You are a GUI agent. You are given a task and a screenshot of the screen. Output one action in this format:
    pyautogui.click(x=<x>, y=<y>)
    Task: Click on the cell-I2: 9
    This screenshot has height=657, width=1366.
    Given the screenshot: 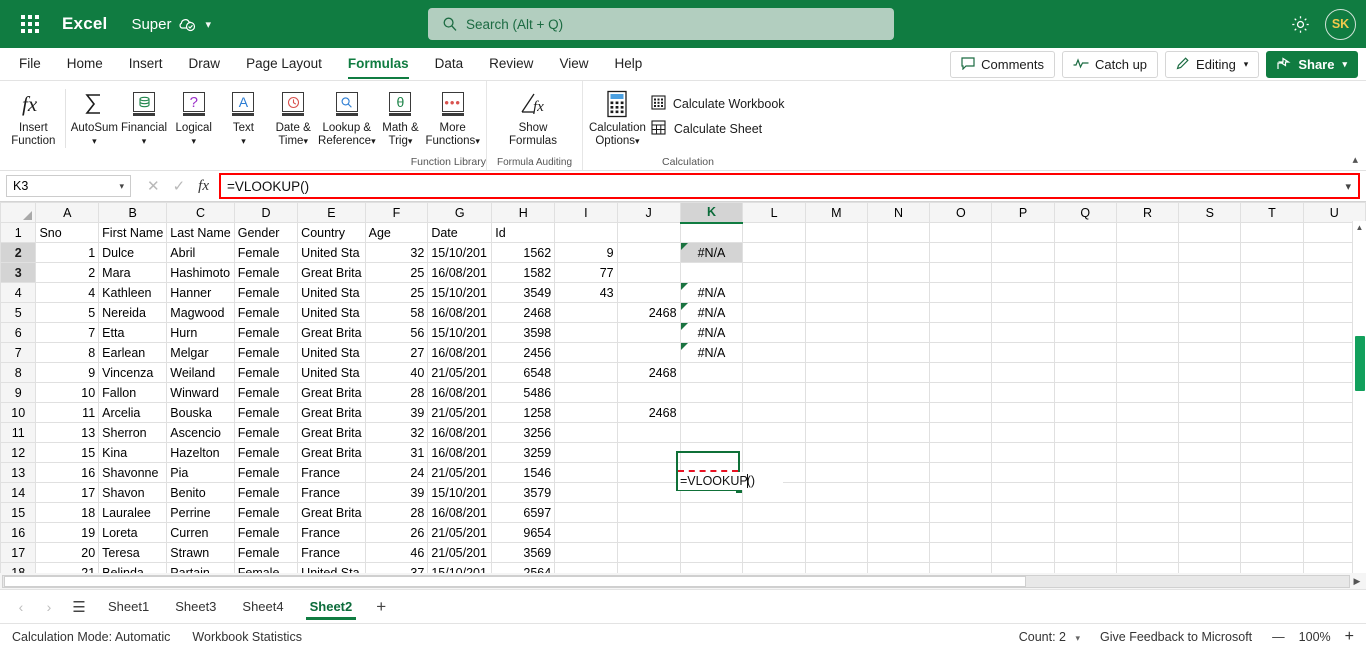 What is the action you would take?
    pyautogui.click(x=586, y=252)
    